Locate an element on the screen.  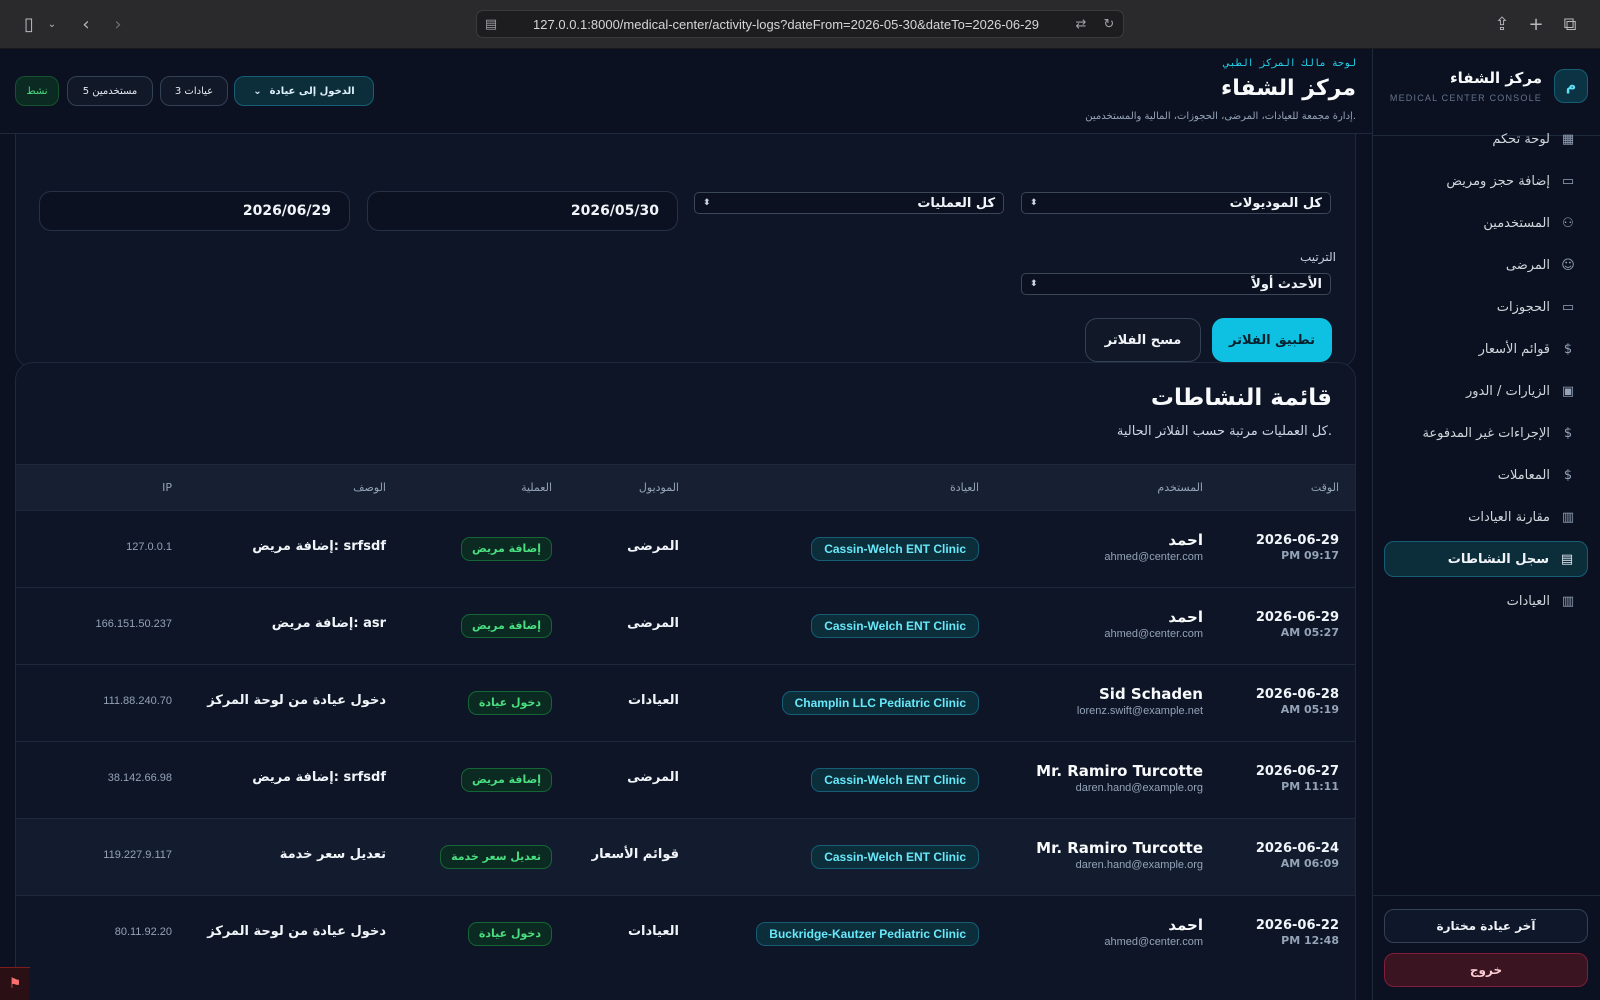
operation-badge: تعديل سعر خدمة is located at coordinates (496, 857).